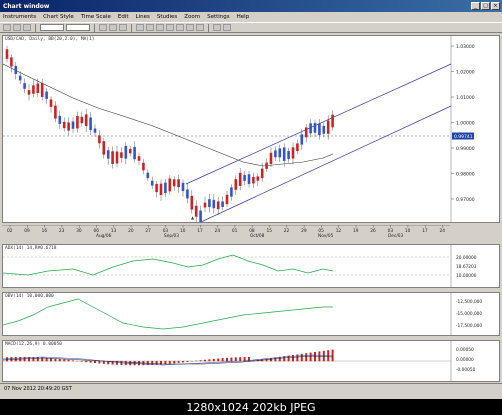  What do you see at coordinates (466, 258) in the screenshot?
I see `indicator-tick-label: 20.00000` at bounding box center [466, 258].